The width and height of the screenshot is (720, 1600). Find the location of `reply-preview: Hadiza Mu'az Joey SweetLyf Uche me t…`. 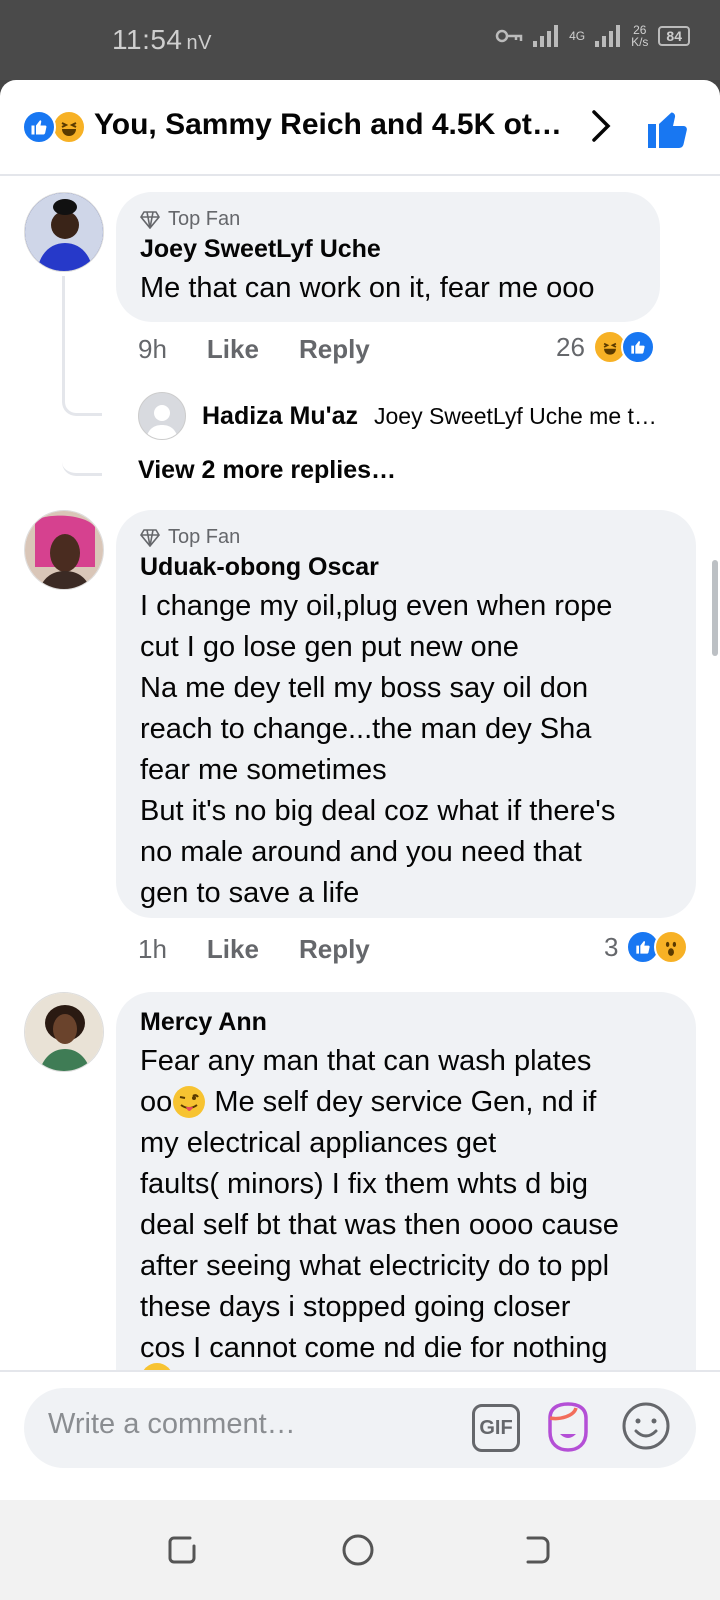

reply-preview: Hadiza Mu'az Joey SweetLyf Uche me t… is located at coordinates (411, 416).